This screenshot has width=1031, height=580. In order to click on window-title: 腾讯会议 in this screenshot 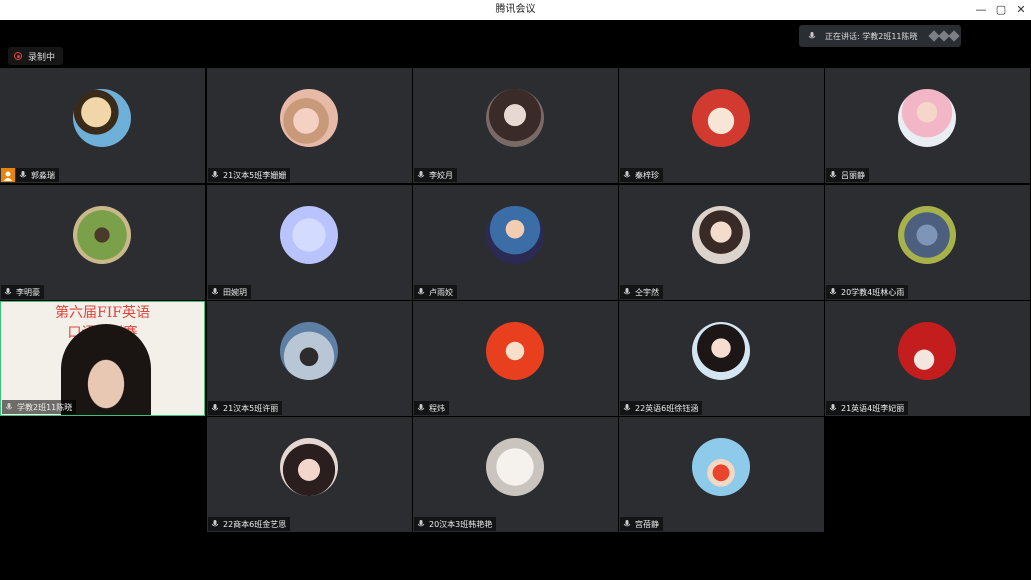, I will do `click(515, 9)`.